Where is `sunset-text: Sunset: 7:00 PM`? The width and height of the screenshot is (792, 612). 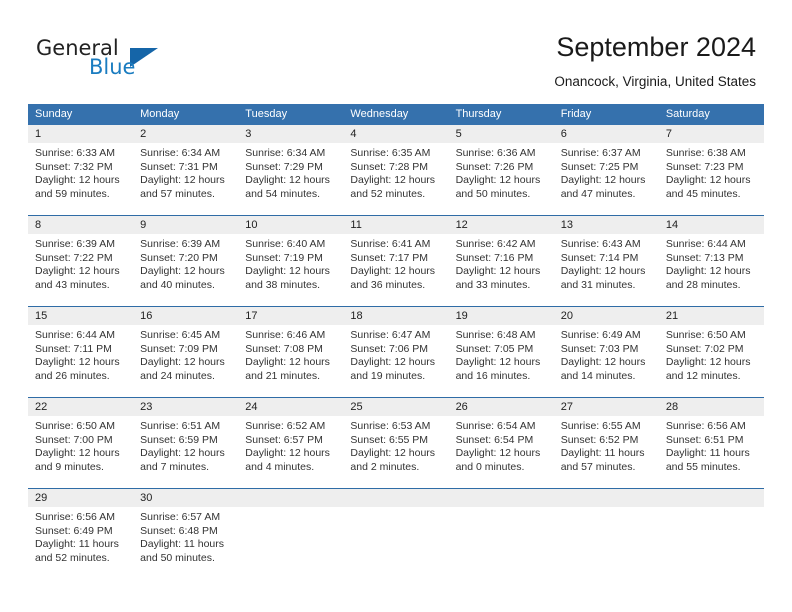
sunset-text: Sunset: 7:00 PM is located at coordinates (74, 439).